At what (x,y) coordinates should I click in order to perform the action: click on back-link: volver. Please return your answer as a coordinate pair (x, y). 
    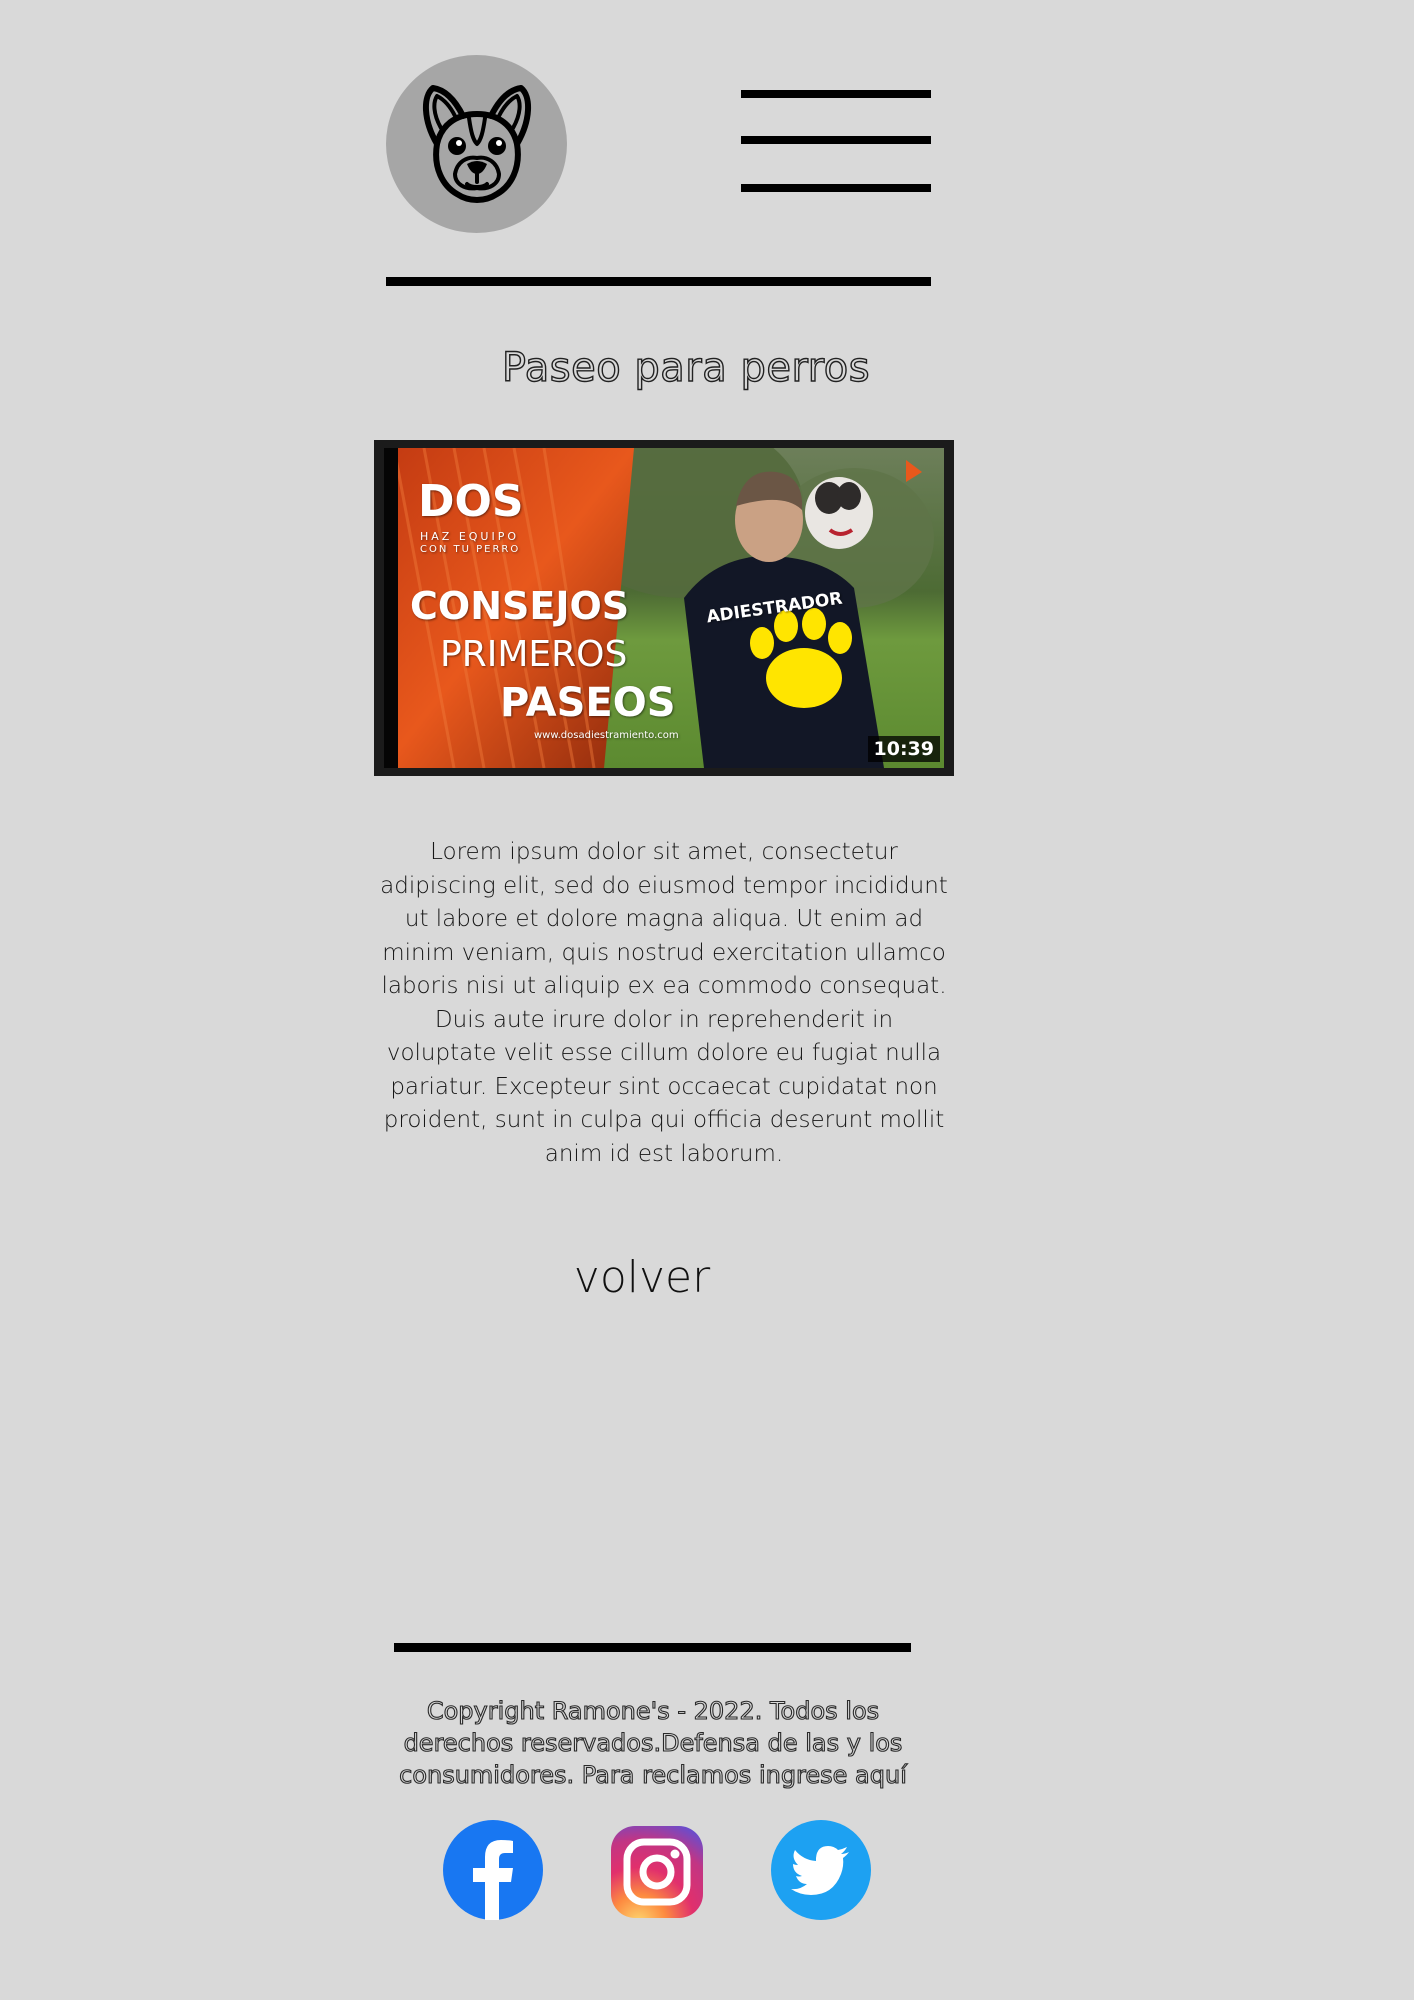
    Looking at the image, I should click on (642, 1277).